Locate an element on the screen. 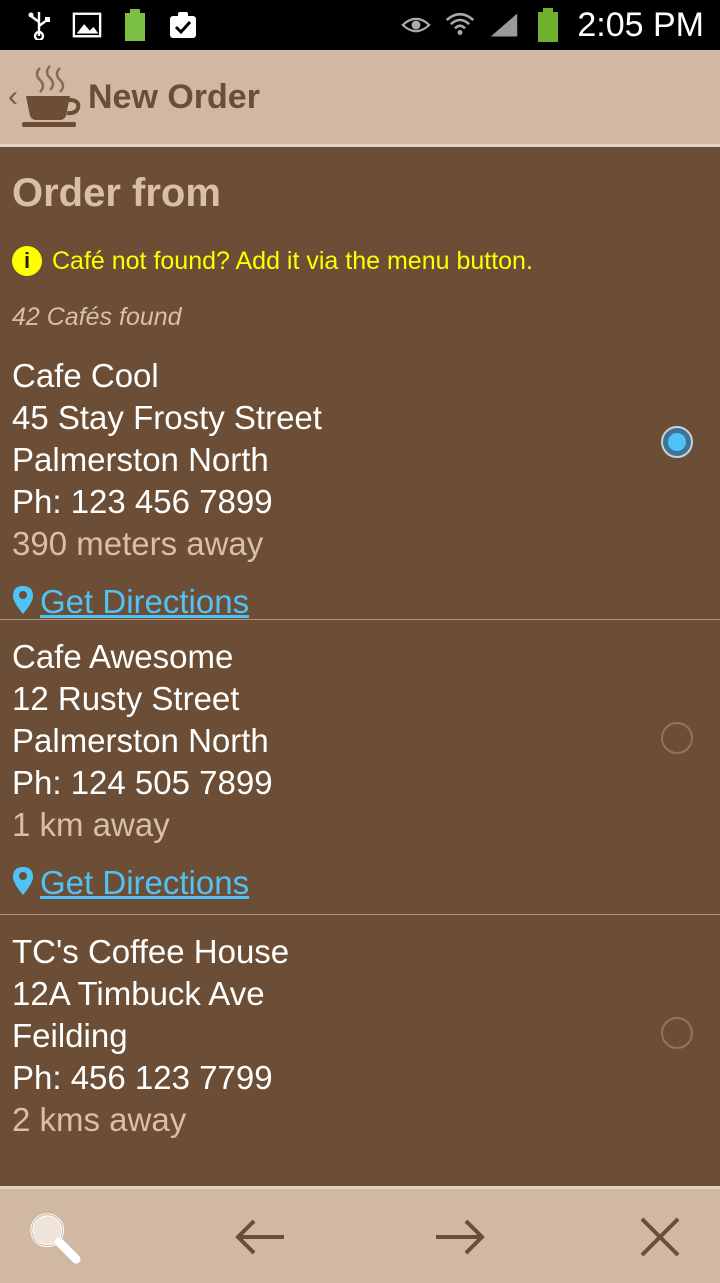 The width and height of the screenshot is (720, 1283). wifi-icon is located at coordinates (460, 25).